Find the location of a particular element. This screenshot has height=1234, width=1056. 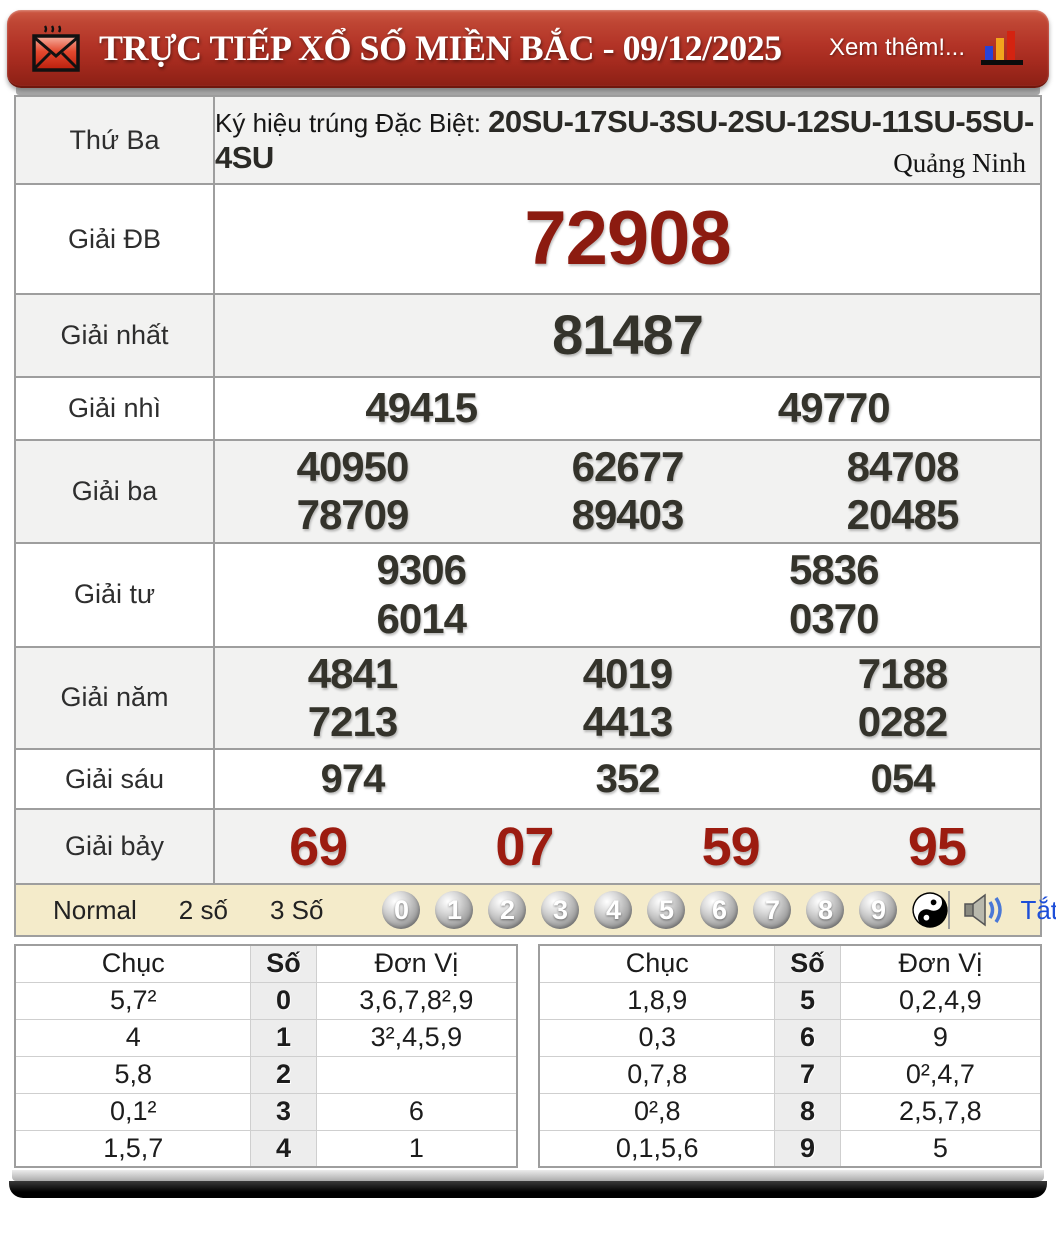

tens-cell: 0,7,8 is located at coordinates (657, 1074).